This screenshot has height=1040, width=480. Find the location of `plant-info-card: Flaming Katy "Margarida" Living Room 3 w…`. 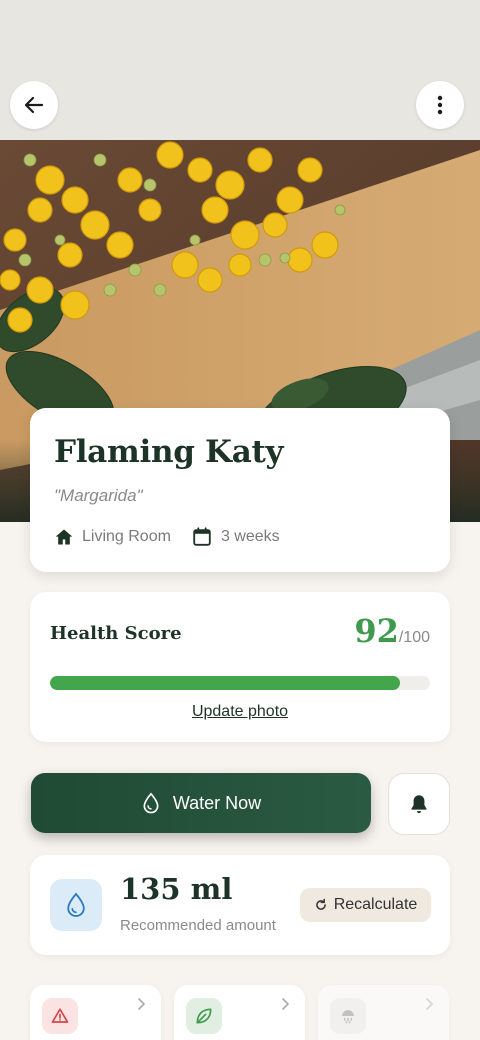

plant-info-card: Flaming Katy "Margarida" Living Room 3 w… is located at coordinates (240, 490).